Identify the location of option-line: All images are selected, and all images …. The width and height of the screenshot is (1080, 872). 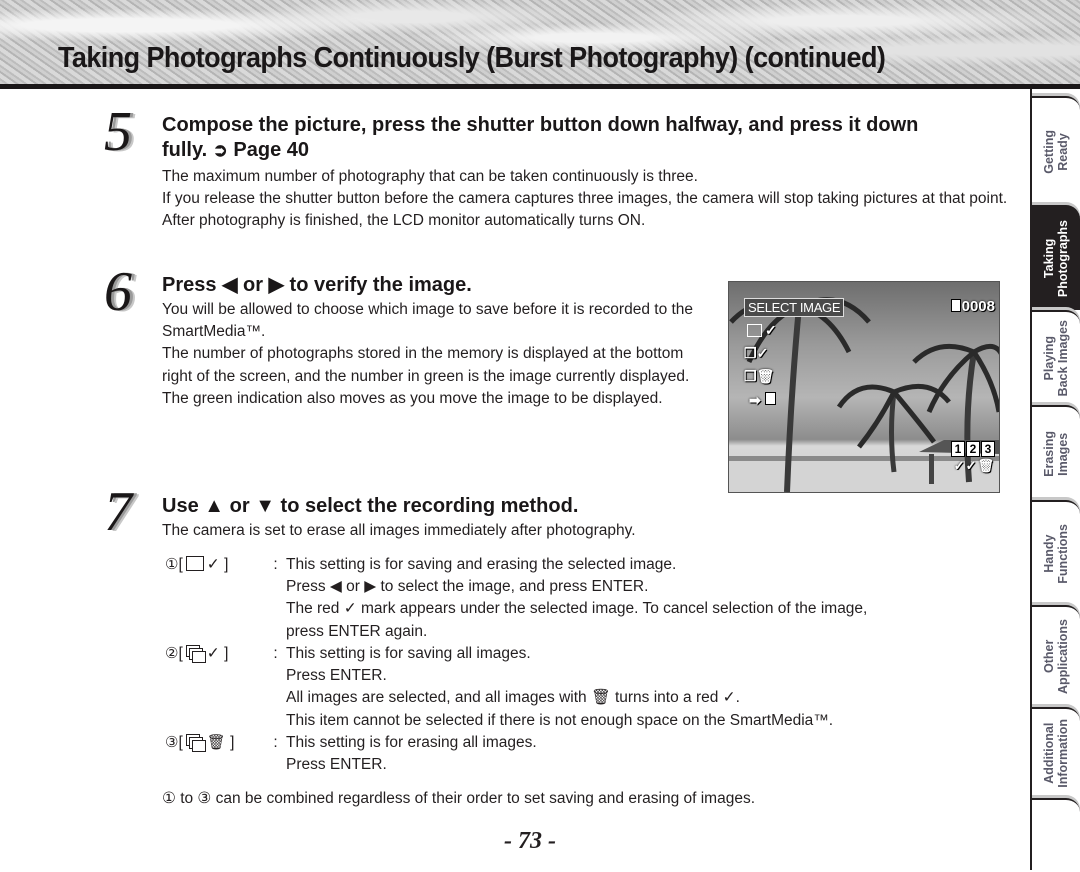
(513, 698).